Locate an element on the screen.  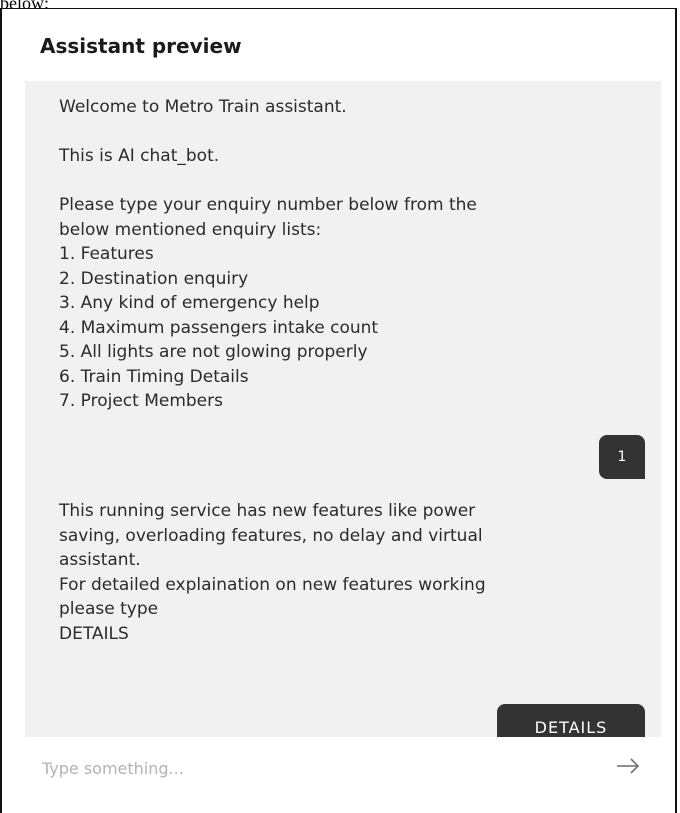
page-title: Assistant preview is located at coordinates (141, 46).